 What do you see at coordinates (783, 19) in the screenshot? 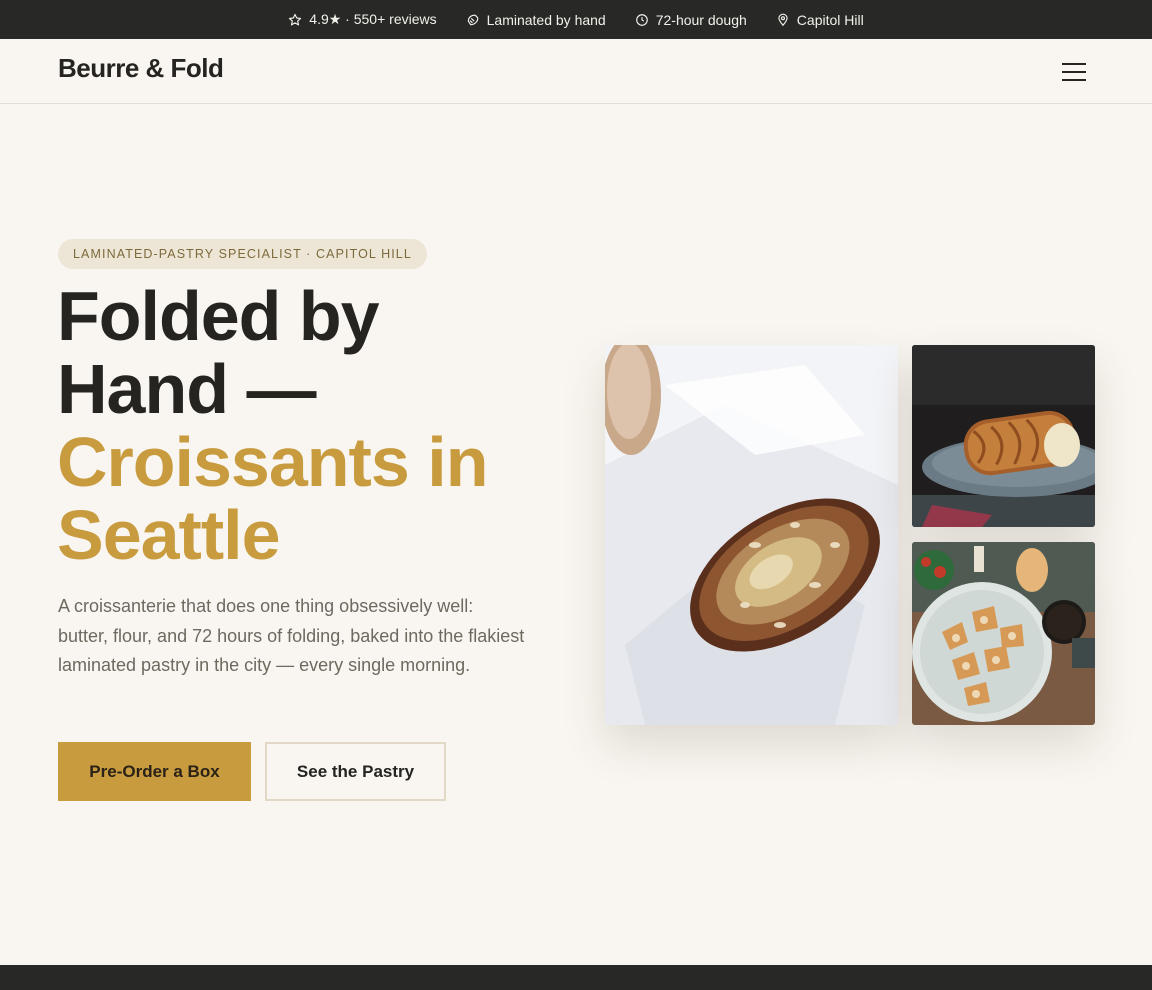
I see `map-pin-icon` at bounding box center [783, 19].